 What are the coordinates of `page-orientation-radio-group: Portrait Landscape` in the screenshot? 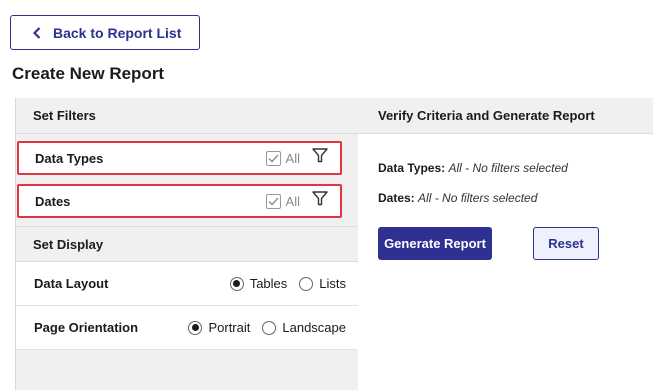 It's located at (267, 327).